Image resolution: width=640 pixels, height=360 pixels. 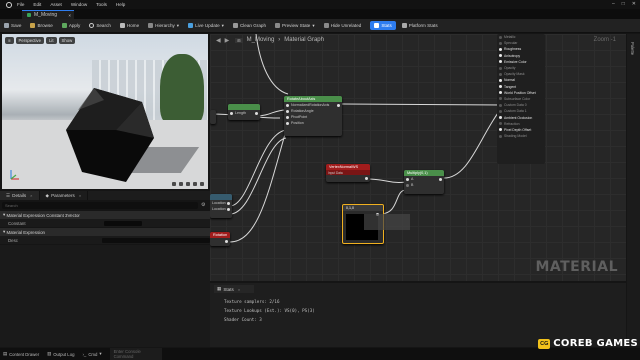 I want to click on rotation-node-partial: Rotation, so click(x=220, y=239).